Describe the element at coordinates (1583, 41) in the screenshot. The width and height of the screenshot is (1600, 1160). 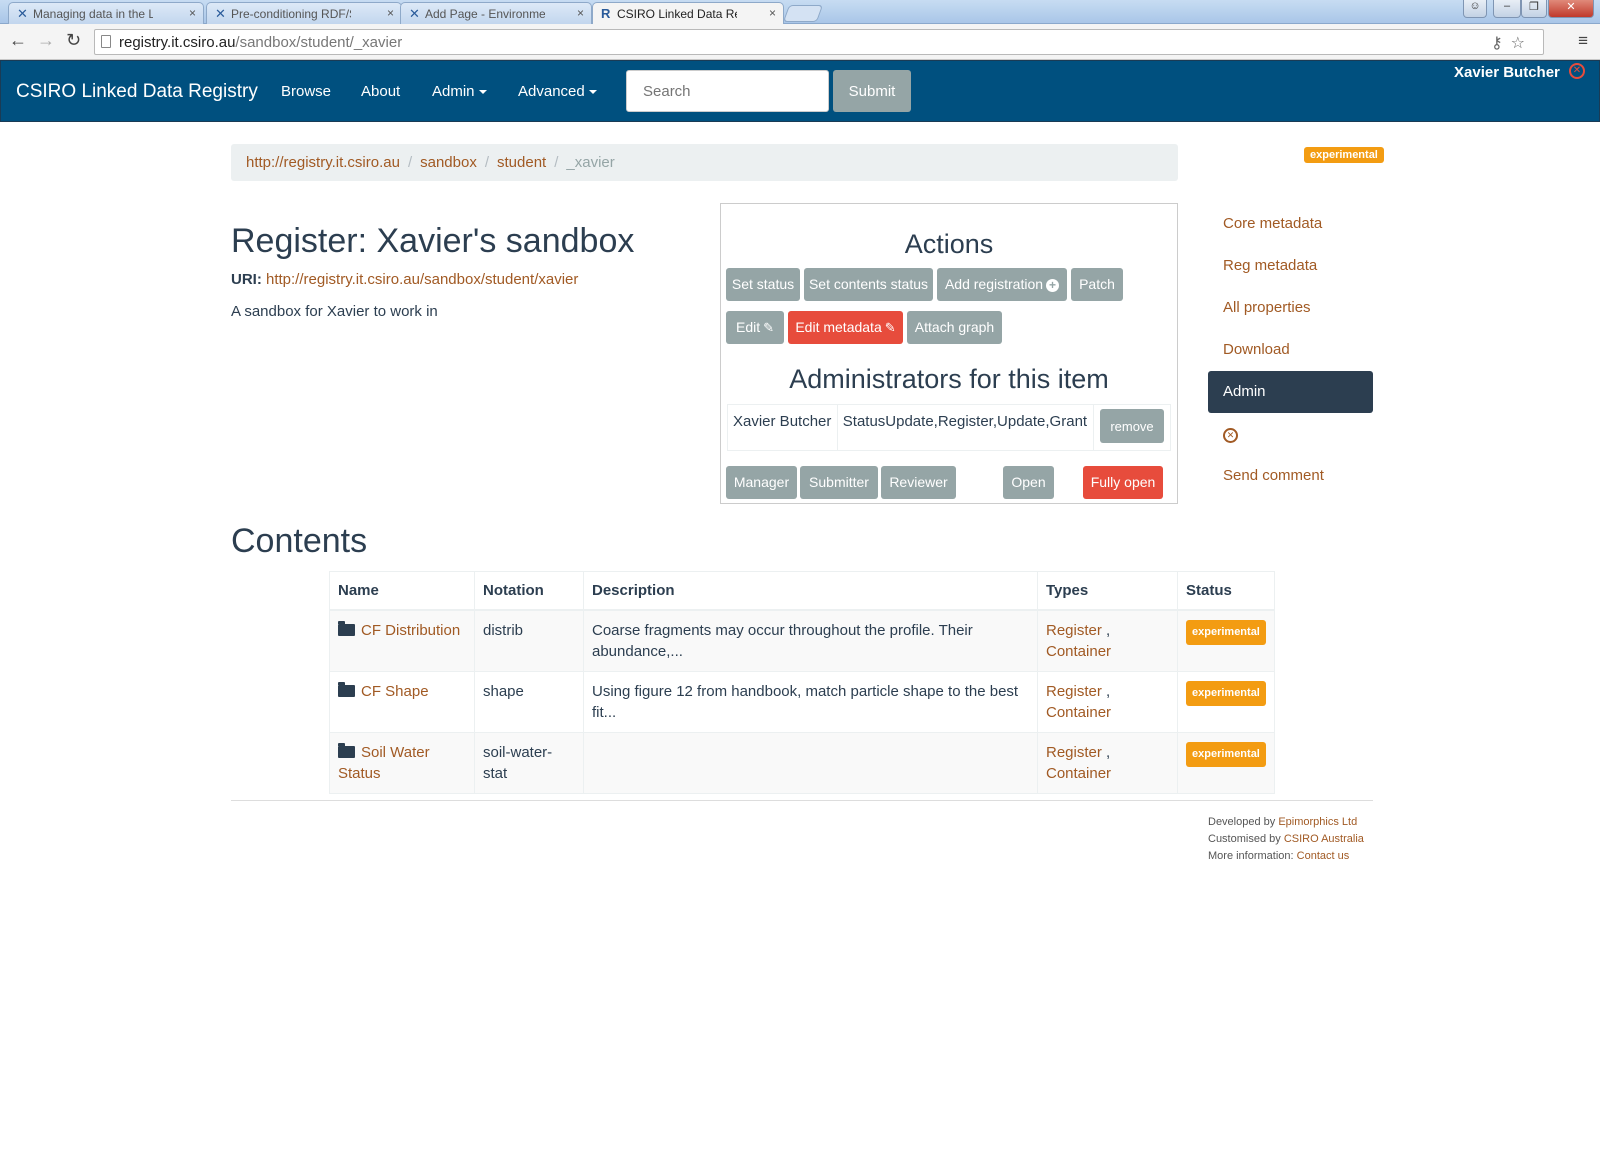
I see `browser-menu-icon: ≡` at that location.